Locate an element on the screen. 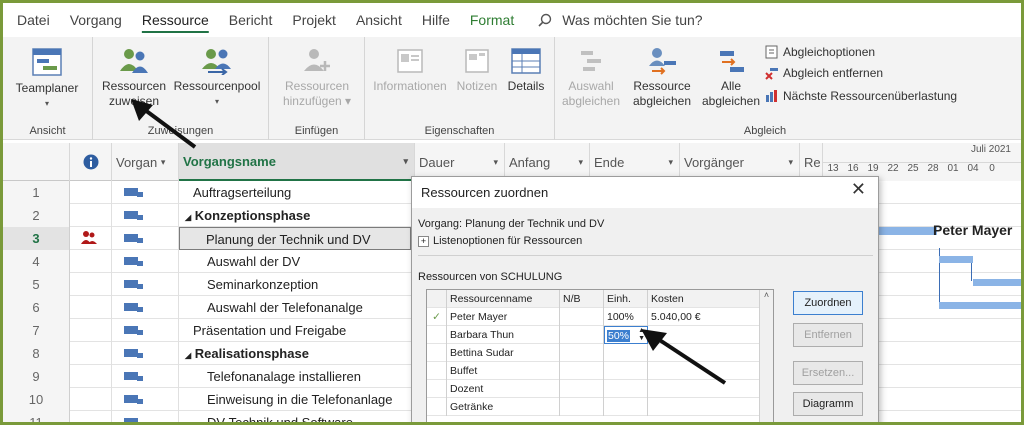  diagramm-button: Diagramm is located at coordinates (828, 404).